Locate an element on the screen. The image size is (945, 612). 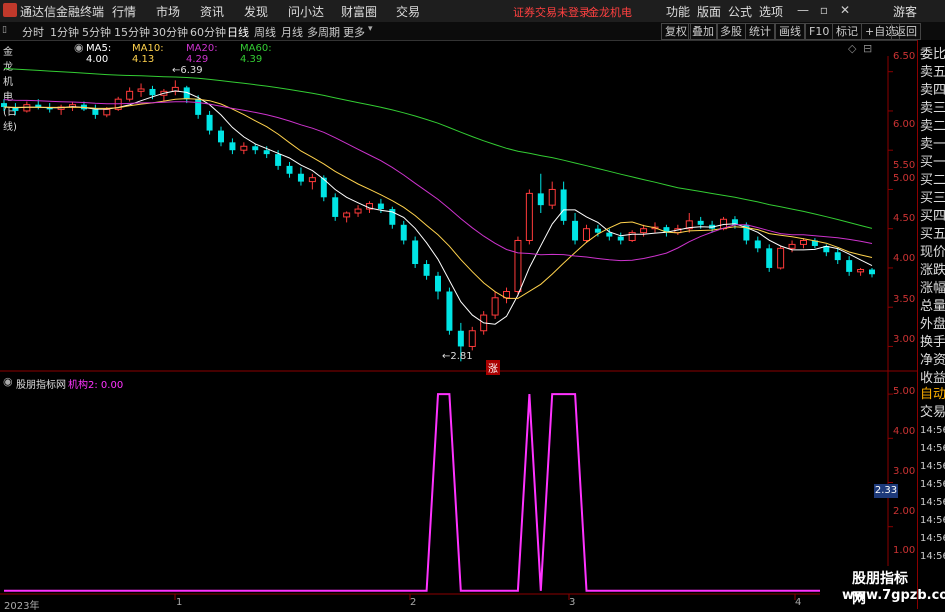
limit-up-badge: 涨 is located at coordinates (493, 367).